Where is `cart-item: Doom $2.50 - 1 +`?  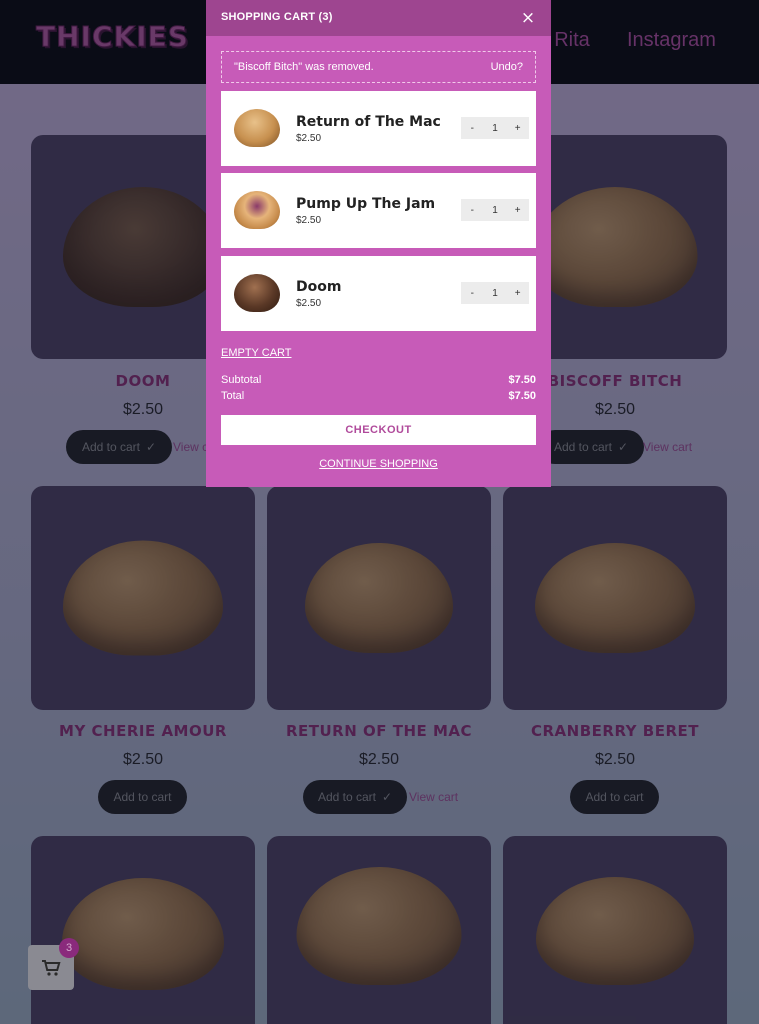 cart-item: Doom $2.50 - 1 + is located at coordinates (378, 293).